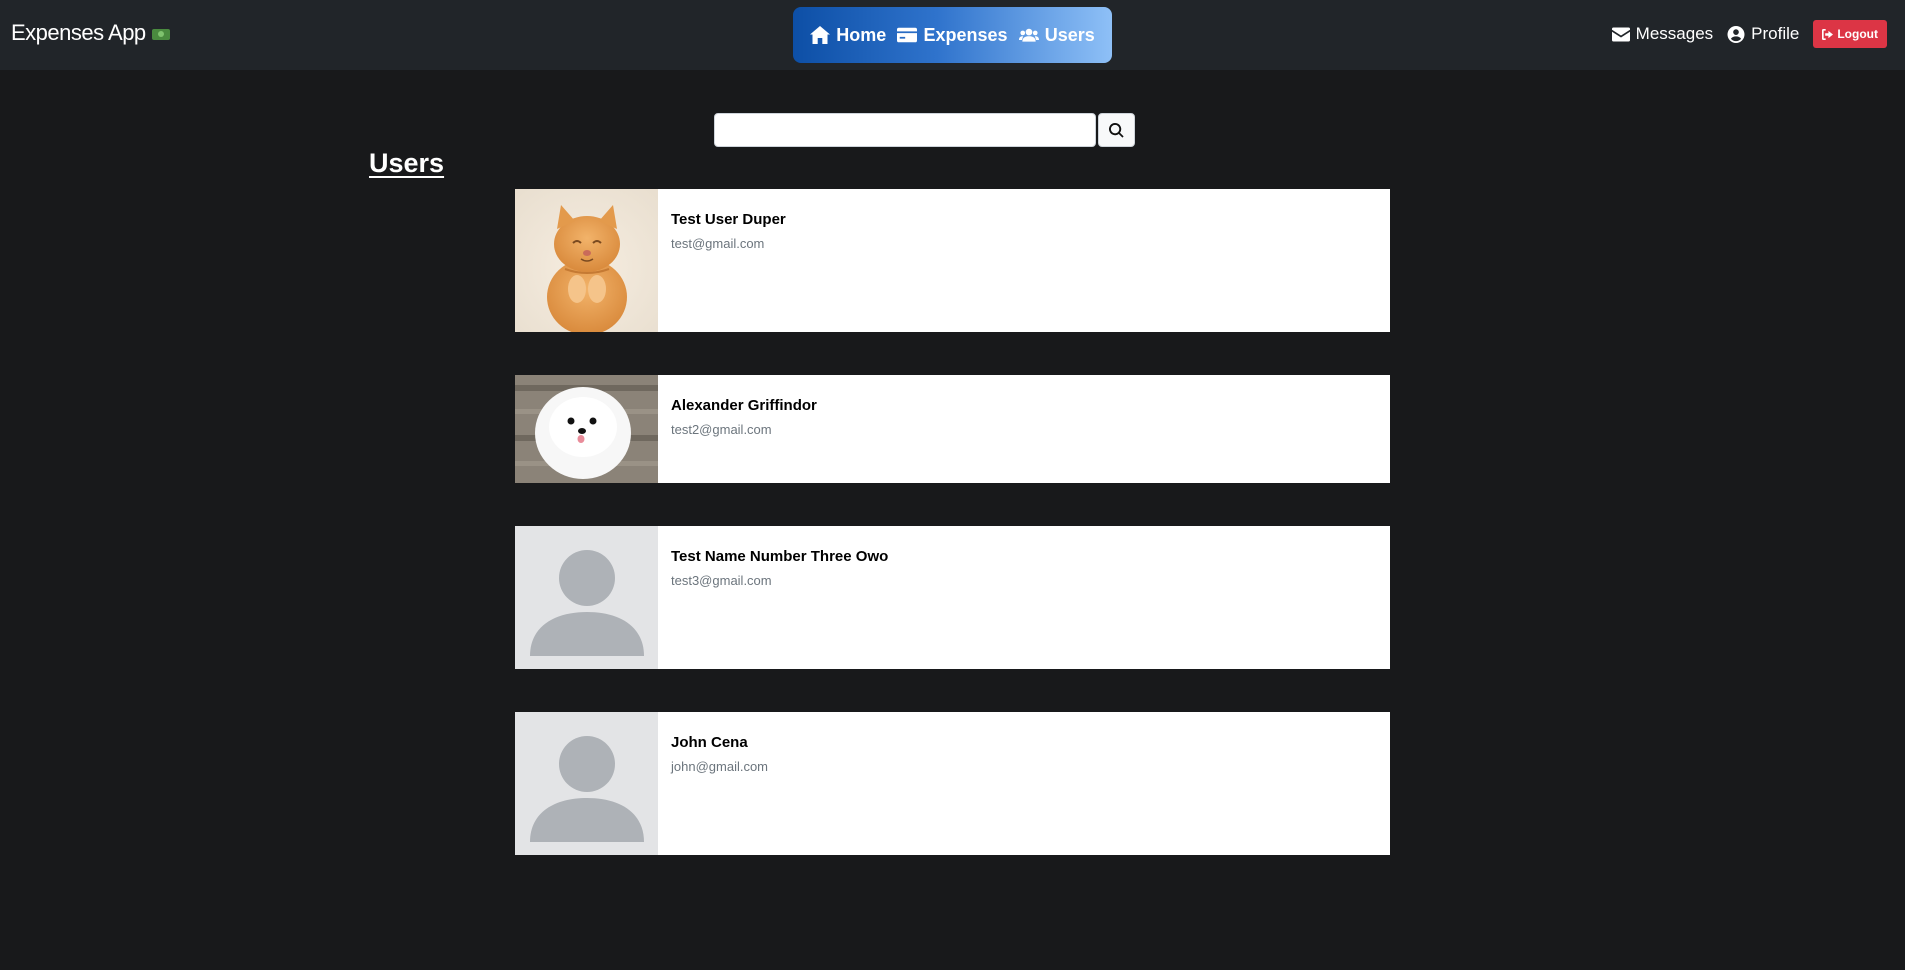 The image size is (1905, 970). Describe the element at coordinates (1620, 34) in the screenshot. I see `envelope-icon` at that location.